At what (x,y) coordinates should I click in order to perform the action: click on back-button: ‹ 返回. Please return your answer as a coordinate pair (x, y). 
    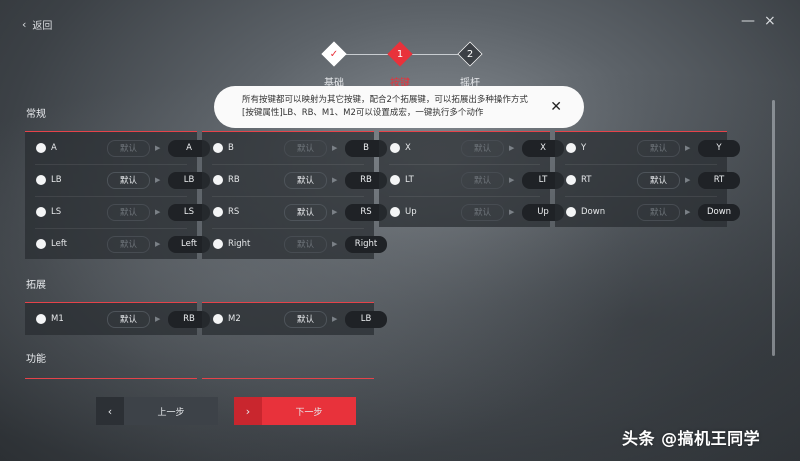
    Looking at the image, I should click on (37, 24).